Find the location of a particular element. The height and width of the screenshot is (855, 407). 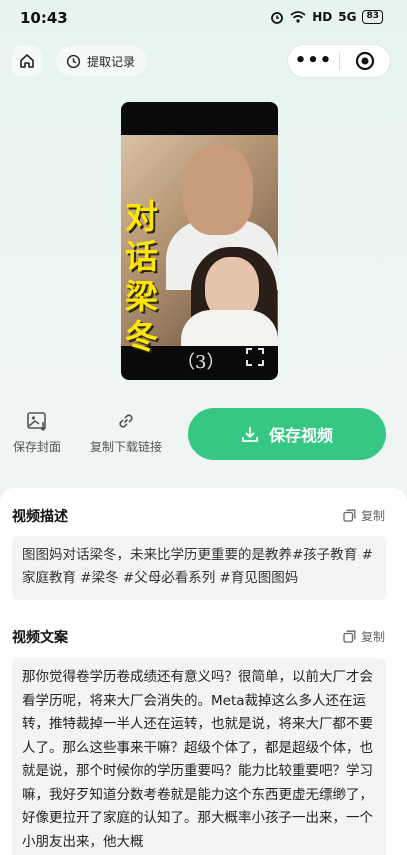

home-icon is located at coordinates (27, 61).